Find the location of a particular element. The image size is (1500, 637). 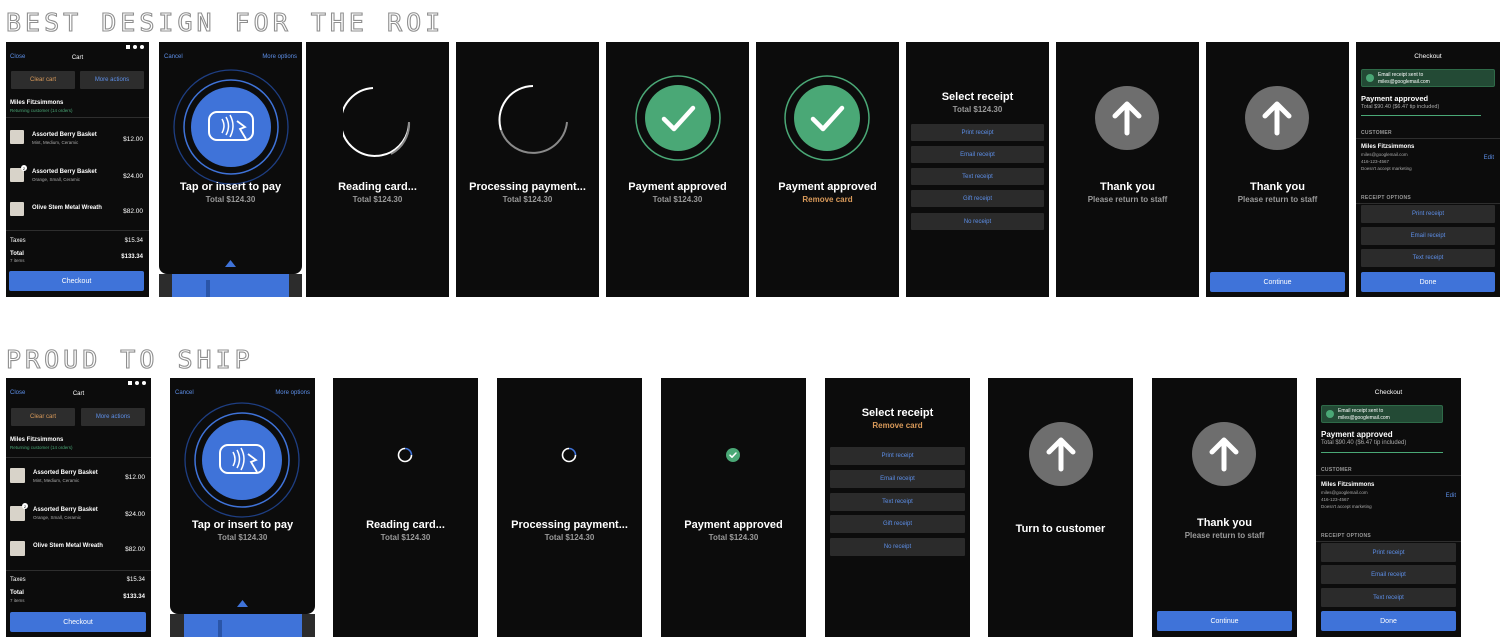

total-items: 7 items is located at coordinates (17, 600).